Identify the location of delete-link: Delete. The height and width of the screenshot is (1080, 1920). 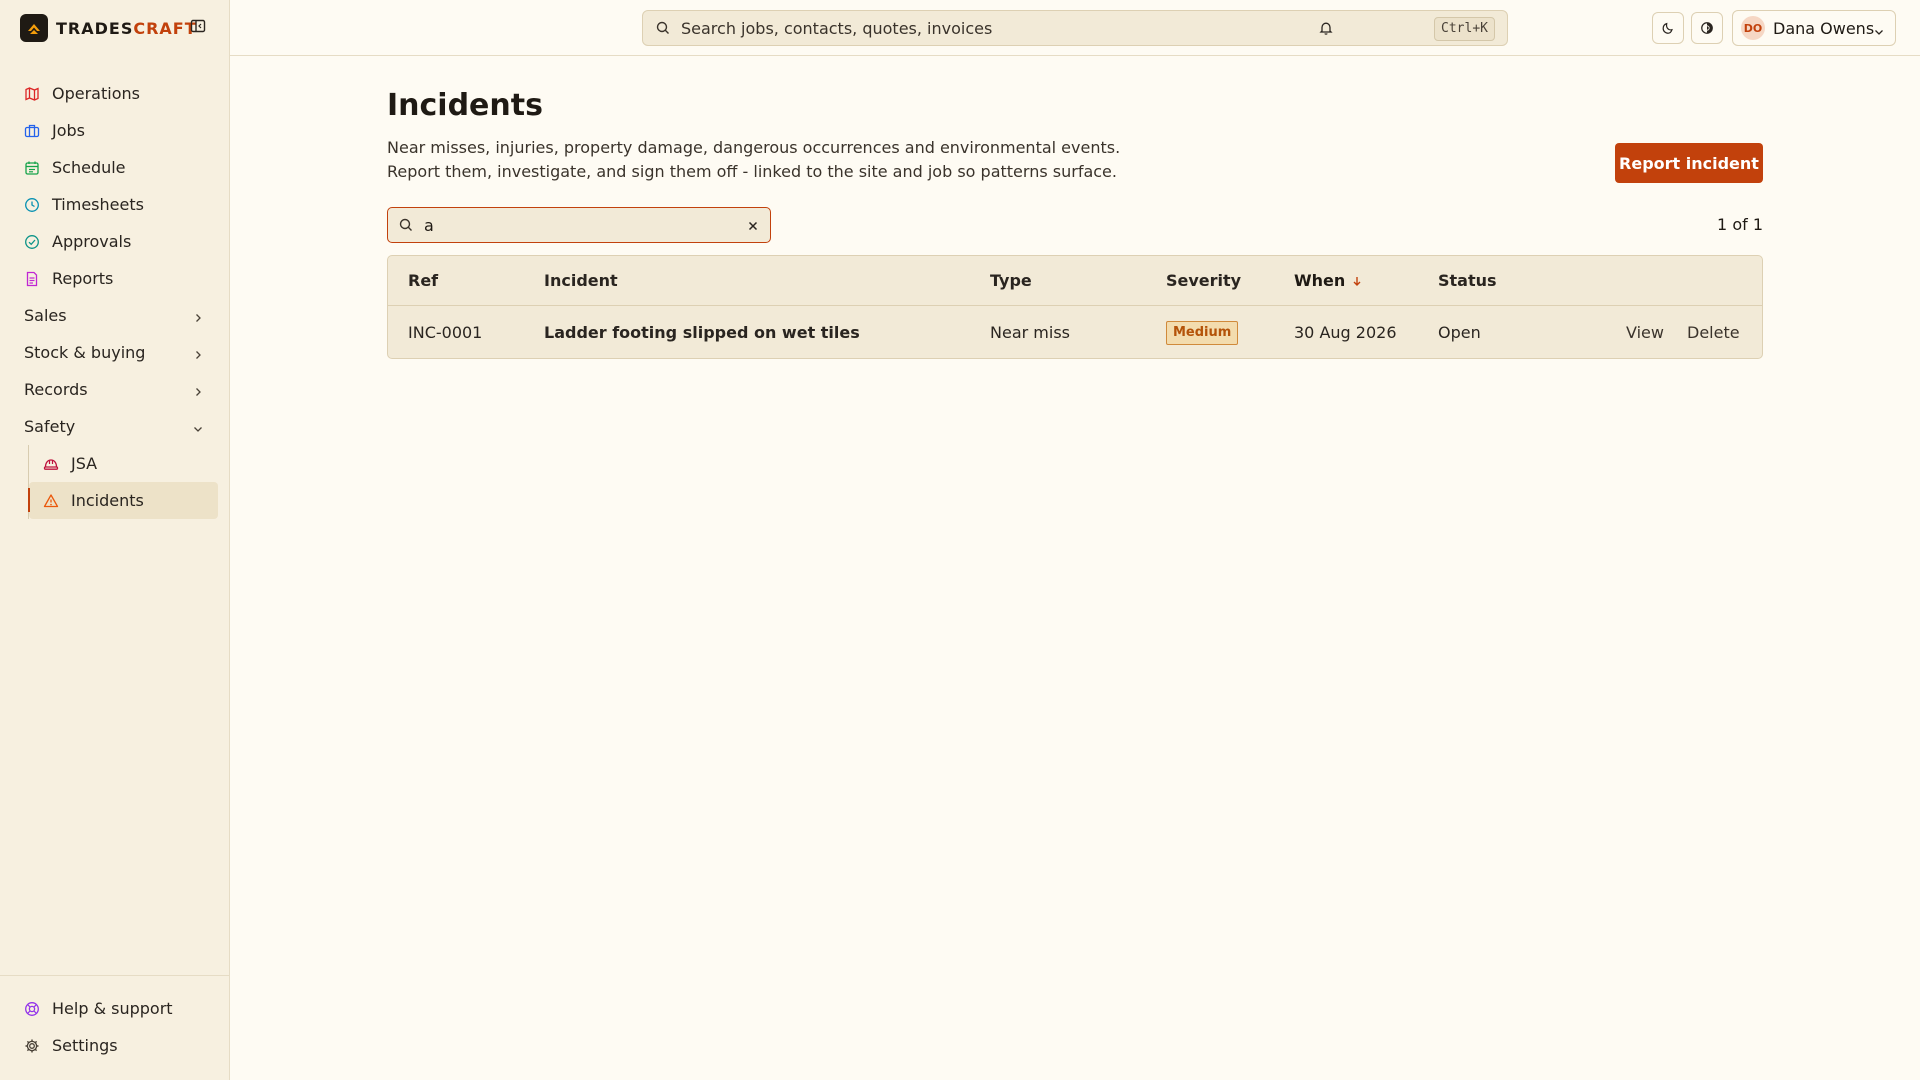
(1713, 332).